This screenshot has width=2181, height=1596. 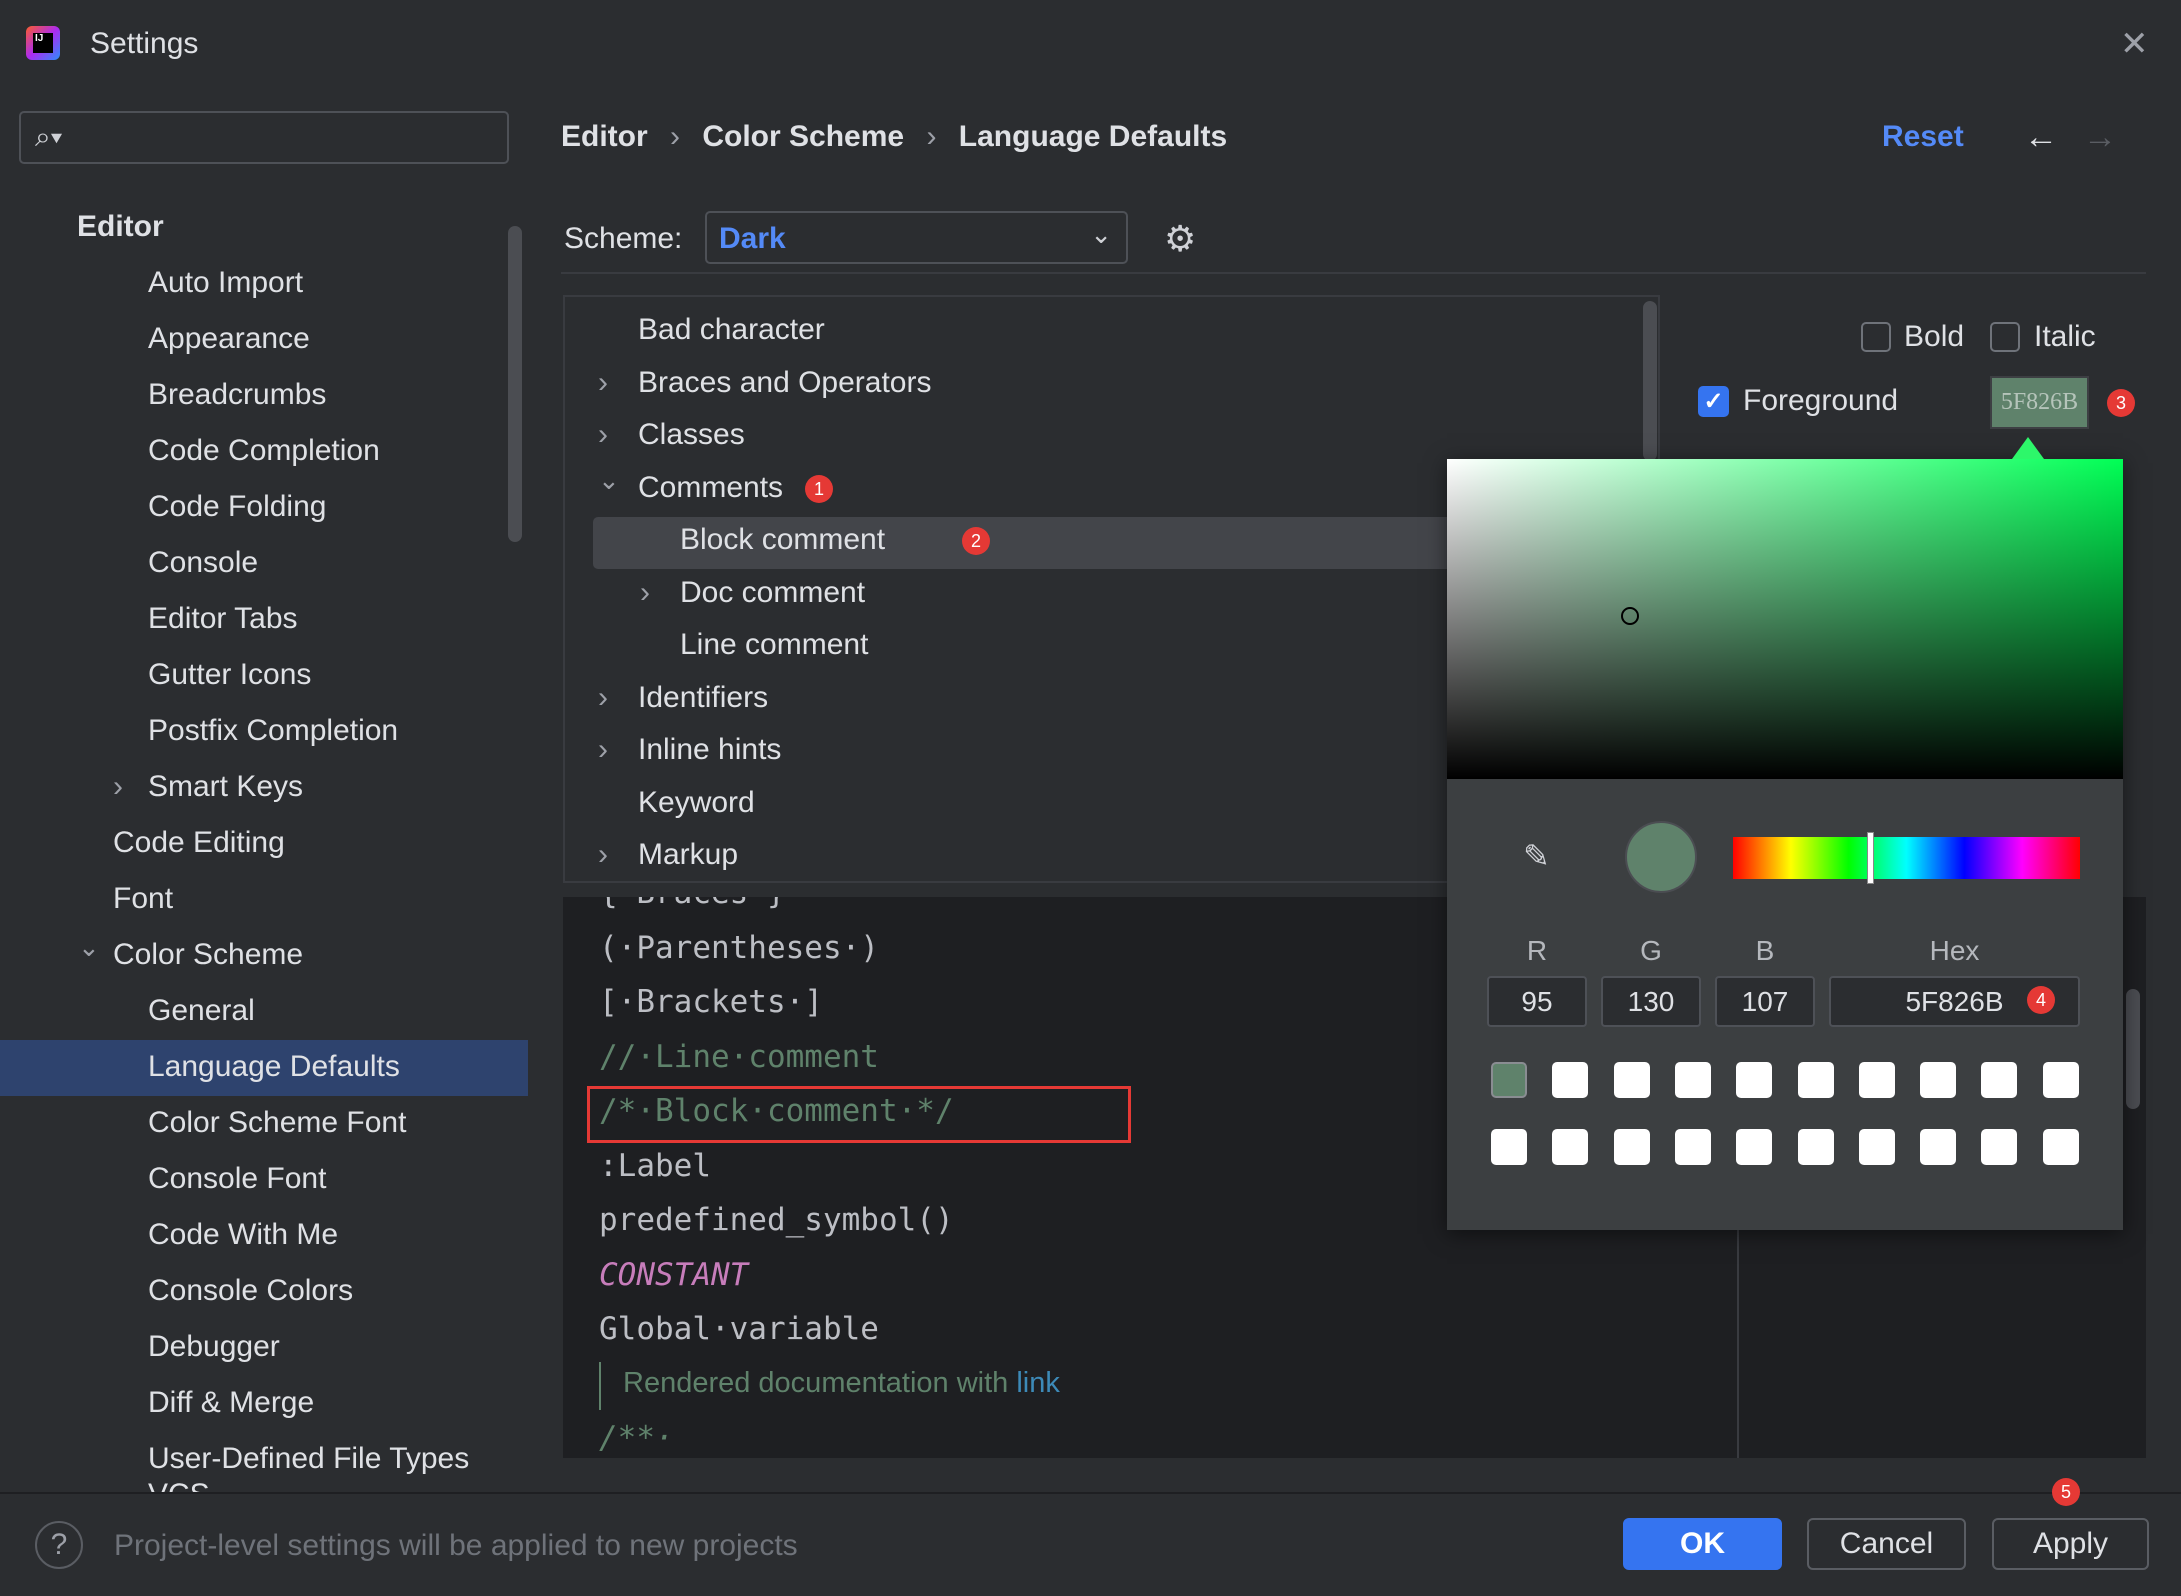 I want to click on forward-arrow-icon: →, so click(x=2100, y=137).